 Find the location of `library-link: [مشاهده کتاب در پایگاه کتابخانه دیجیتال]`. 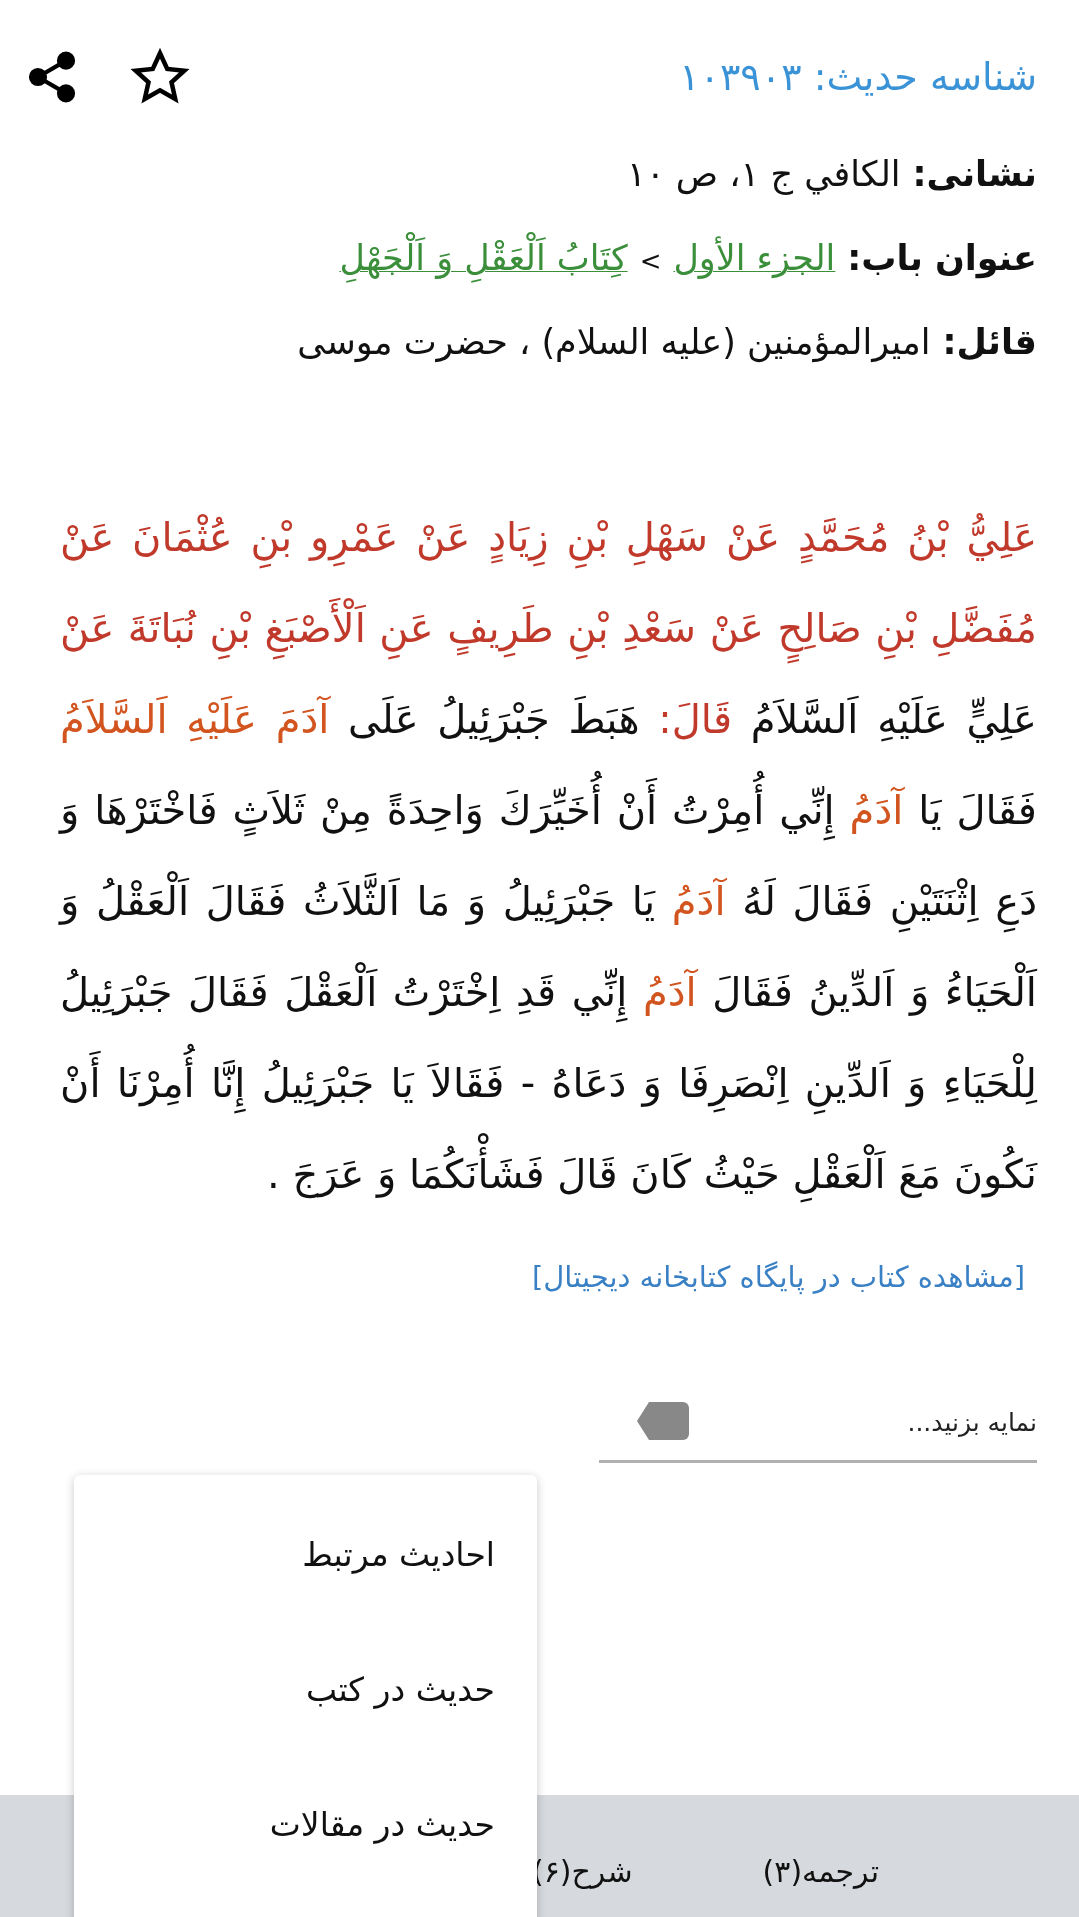

library-link: [مشاهده کتاب در پایگاه کتابخانه دیجیتال] is located at coordinates (778, 1277).